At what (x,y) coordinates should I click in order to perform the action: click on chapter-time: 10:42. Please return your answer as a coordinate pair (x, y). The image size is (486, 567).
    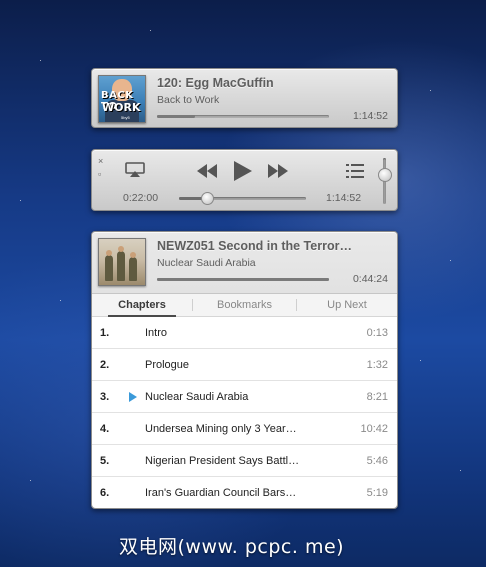
    Looking at the image, I should click on (374, 429).